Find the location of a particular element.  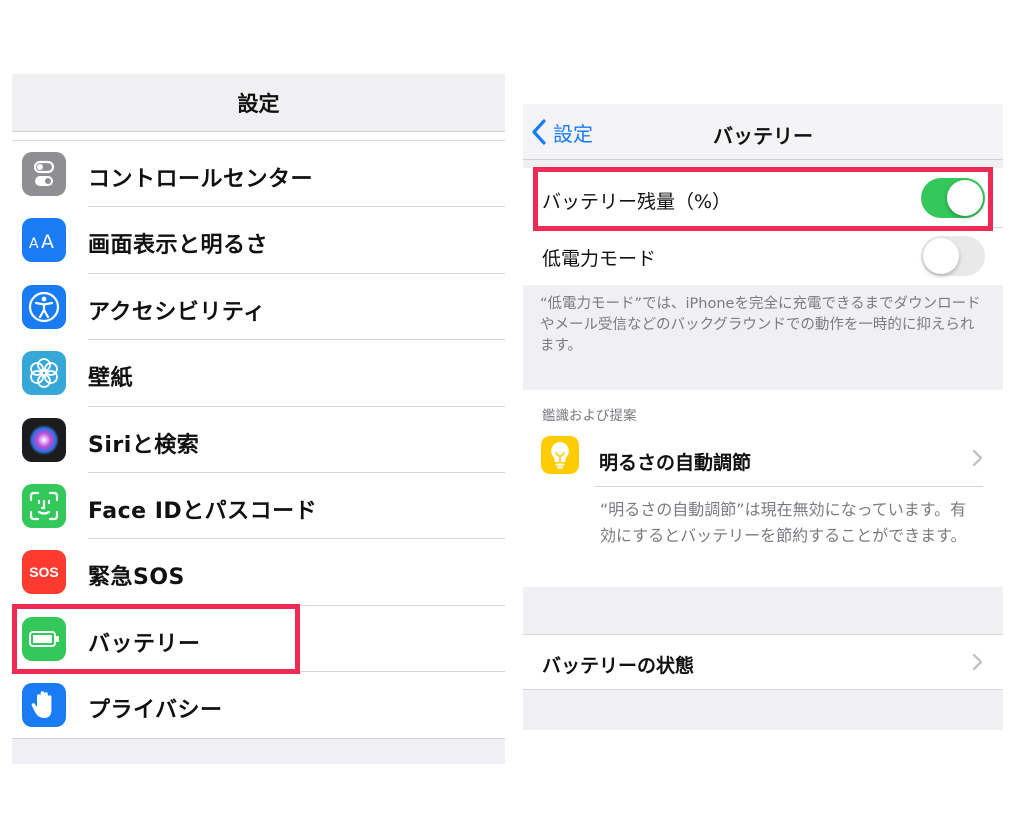

battery-health-cell: バッテリーの状態 is located at coordinates (763, 663).